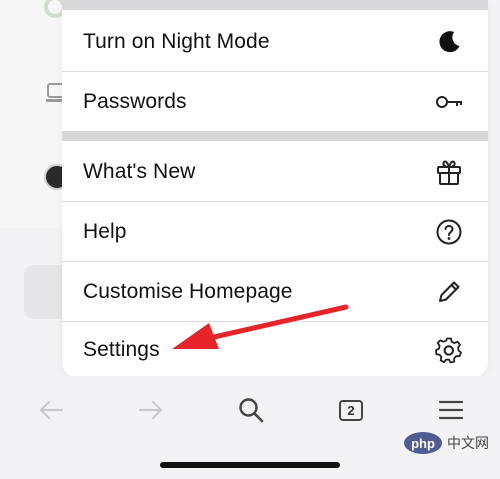  Describe the element at coordinates (468, 443) in the screenshot. I see `watermark-text: 中文网` at that location.